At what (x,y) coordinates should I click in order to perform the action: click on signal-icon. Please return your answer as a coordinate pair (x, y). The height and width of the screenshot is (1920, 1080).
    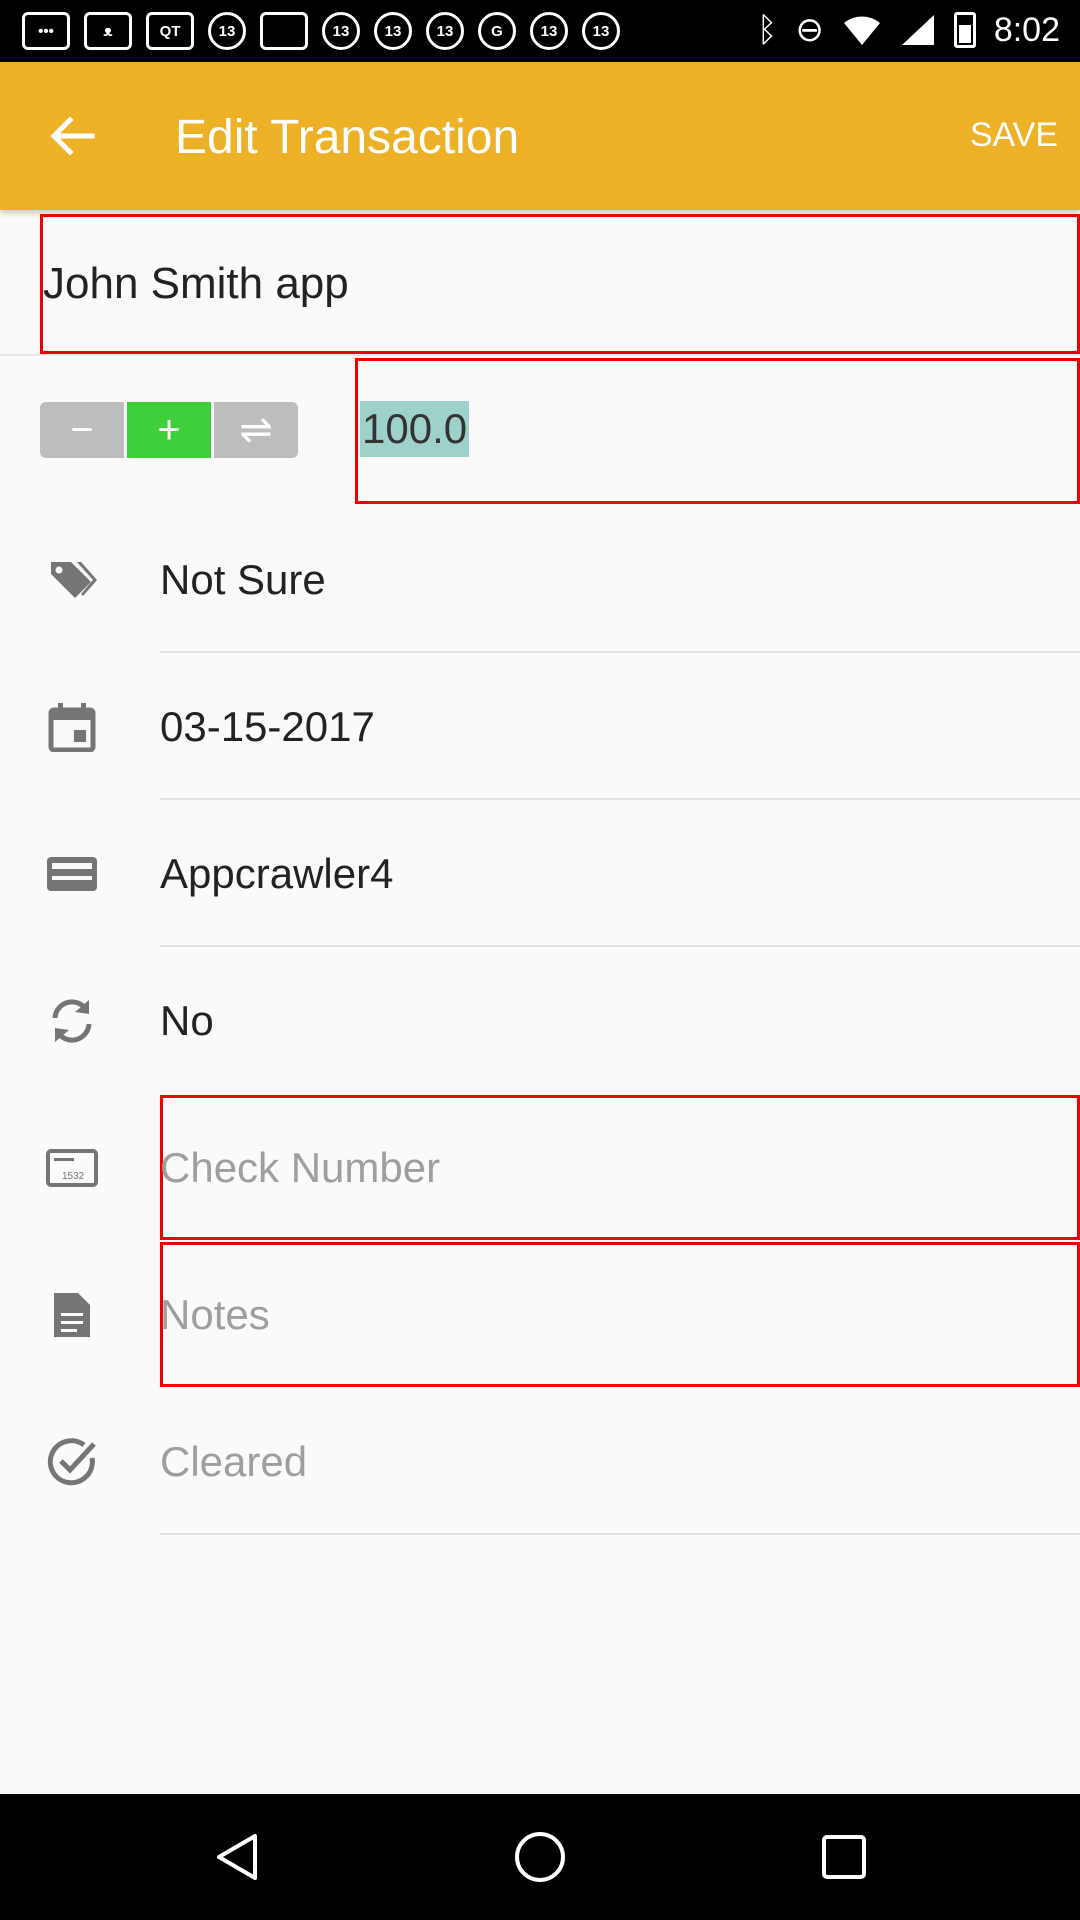
    Looking at the image, I should click on (917, 30).